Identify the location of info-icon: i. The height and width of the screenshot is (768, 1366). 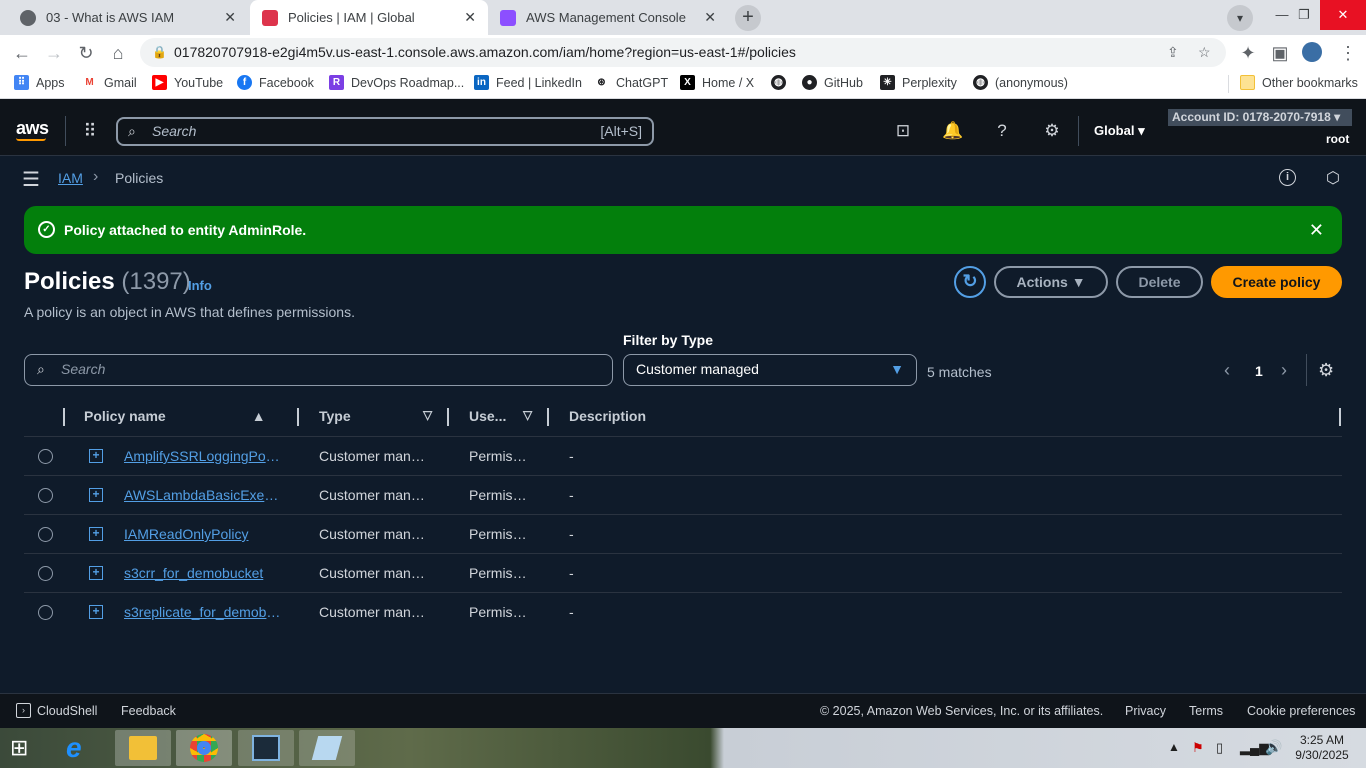
(1287, 177).